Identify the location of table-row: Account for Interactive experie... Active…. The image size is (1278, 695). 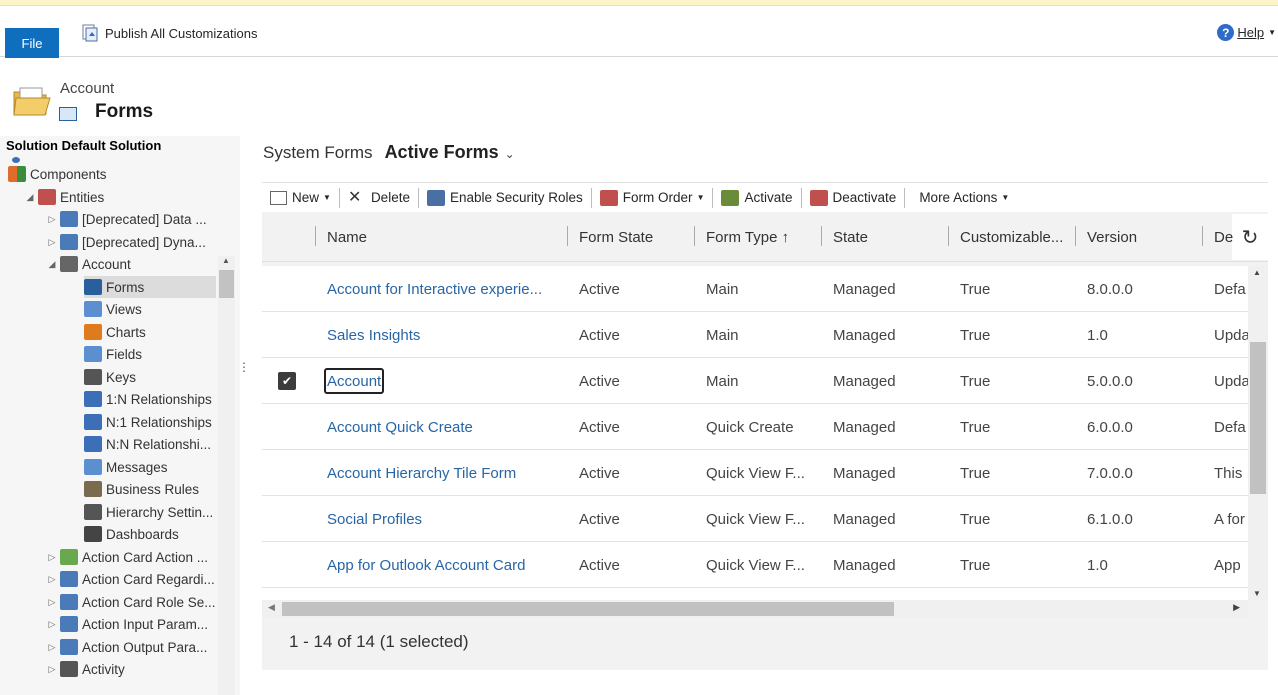
(755, 289).